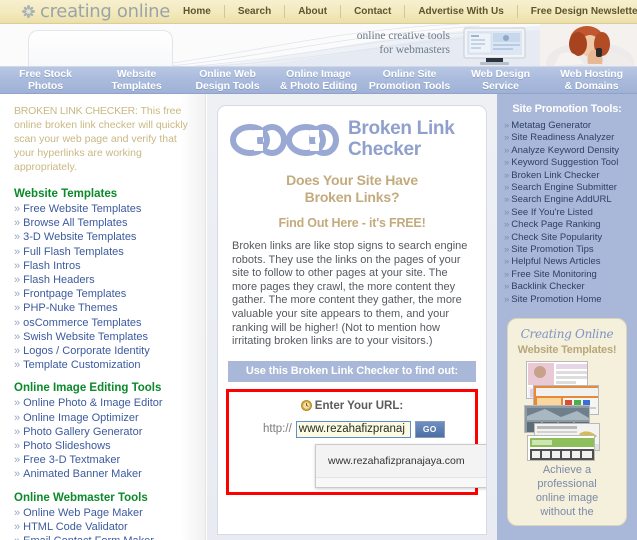 This screenshot has width=637, height=540. What do you see at coordinates (567, 262) in the screenshot?
I see `right-sidebar-link-helpful-news-articles: » Helpful News Articles` at bounding box center [567, 262].